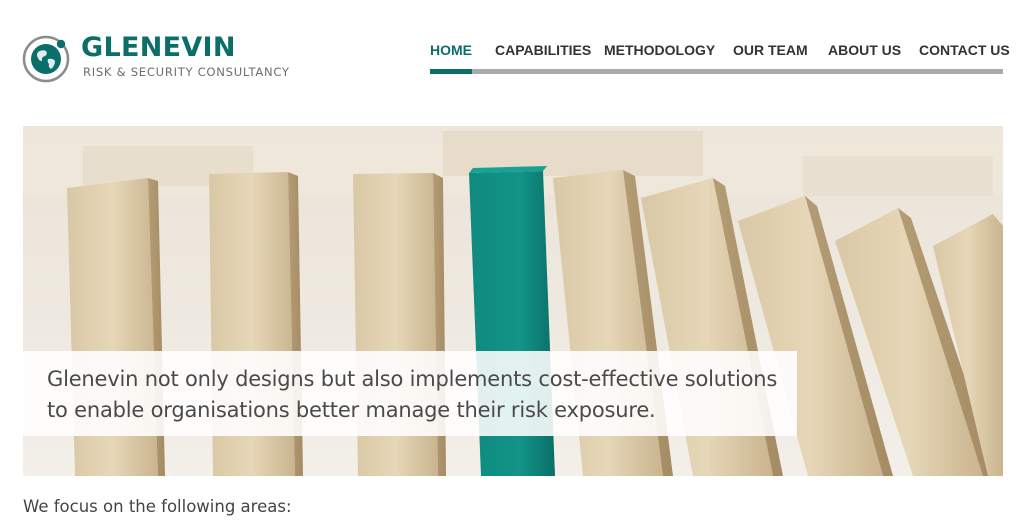  Describe the element at coordinates (186, 72) in the screenshot. I see `brand-tagline: RISK & SECURITY CONSULTANCY` at that location.